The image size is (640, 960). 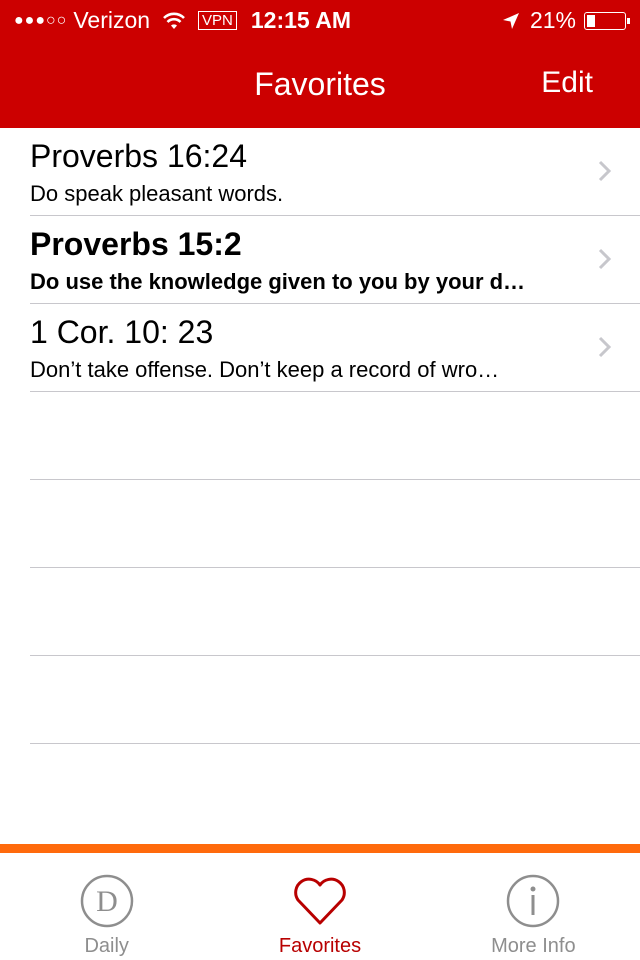 What do you see at coordinates (533, 901) in the screenshot?
I see `info-icon` at bounding box center [533, 901].